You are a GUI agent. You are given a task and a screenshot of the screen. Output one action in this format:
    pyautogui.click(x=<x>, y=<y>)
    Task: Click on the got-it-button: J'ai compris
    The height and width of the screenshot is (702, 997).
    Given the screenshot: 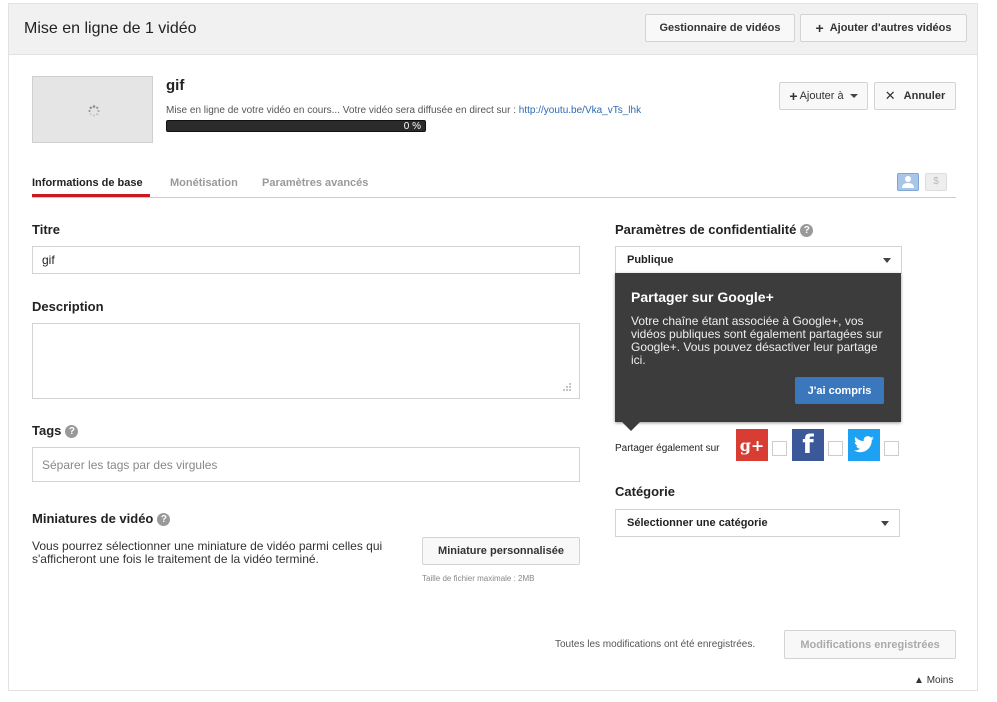 What is the action you would take?
    pyautogui.click(x=839, y=390)
    